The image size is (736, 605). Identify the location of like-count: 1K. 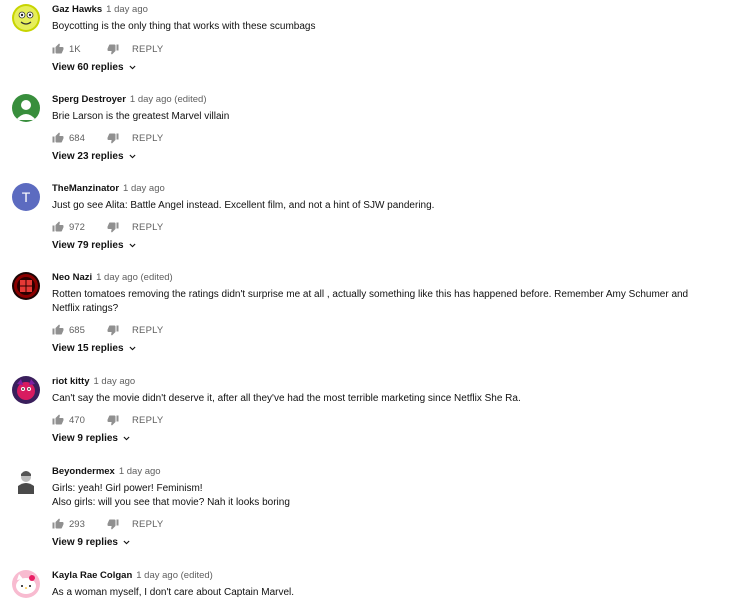
(75, 49).